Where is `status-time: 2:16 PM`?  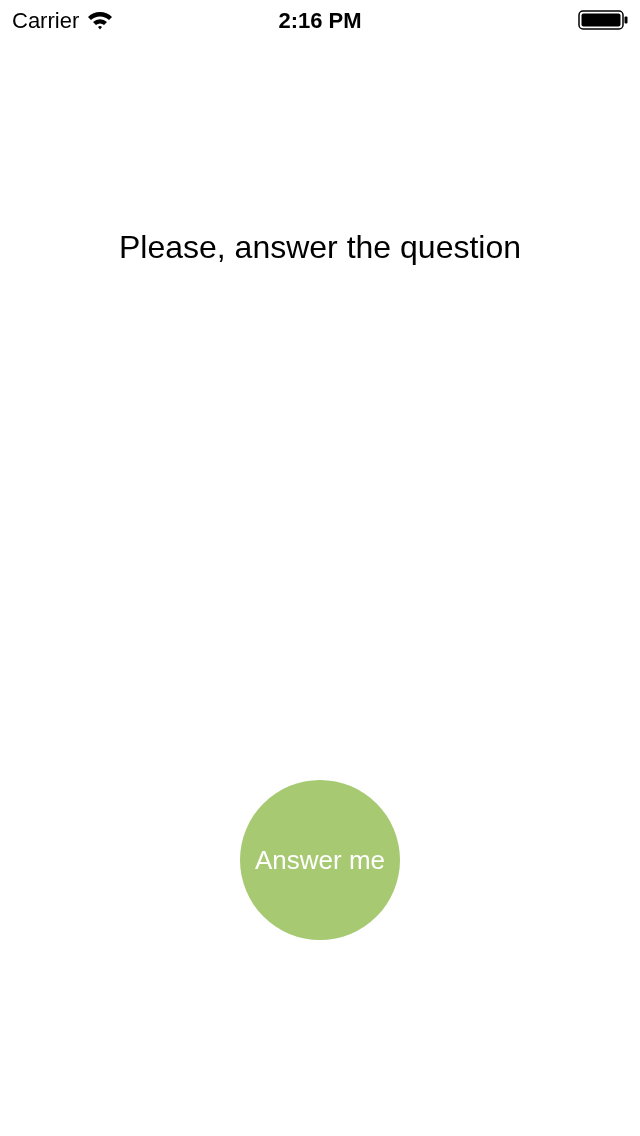 status-time: 2:16 PM is located at coordinates (320, 20).